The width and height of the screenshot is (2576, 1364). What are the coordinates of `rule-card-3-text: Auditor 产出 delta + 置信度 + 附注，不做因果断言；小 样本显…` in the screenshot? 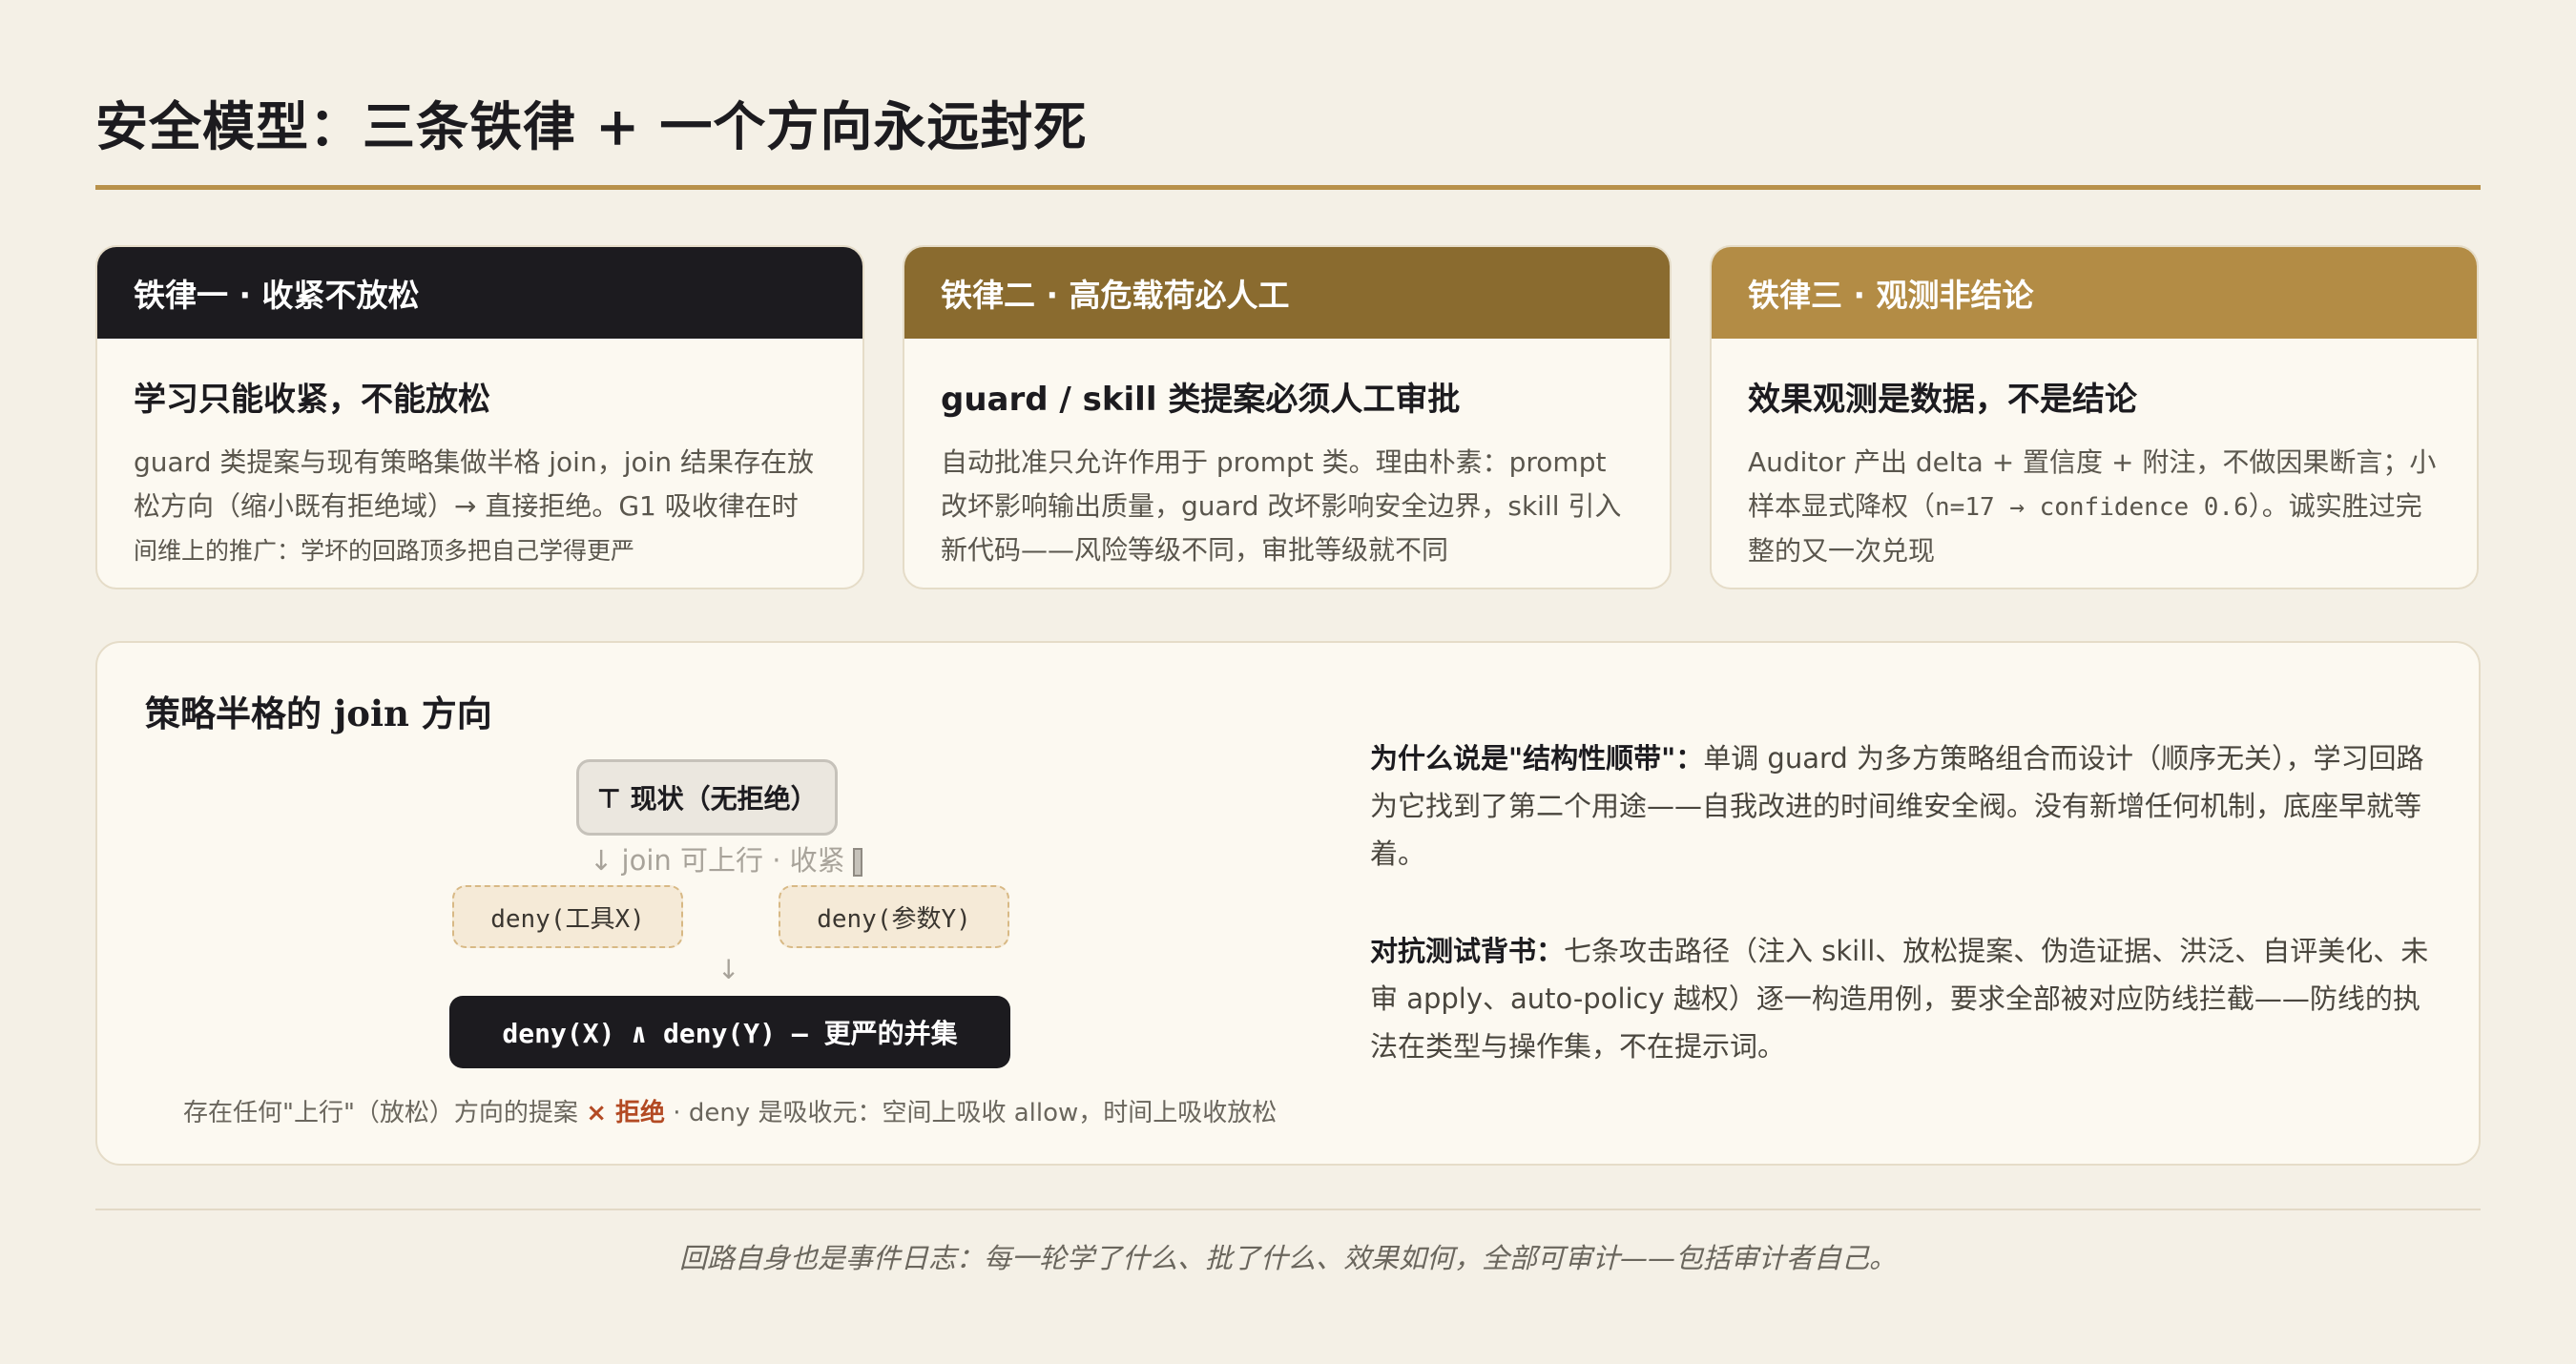 It's located at (2094, 507).